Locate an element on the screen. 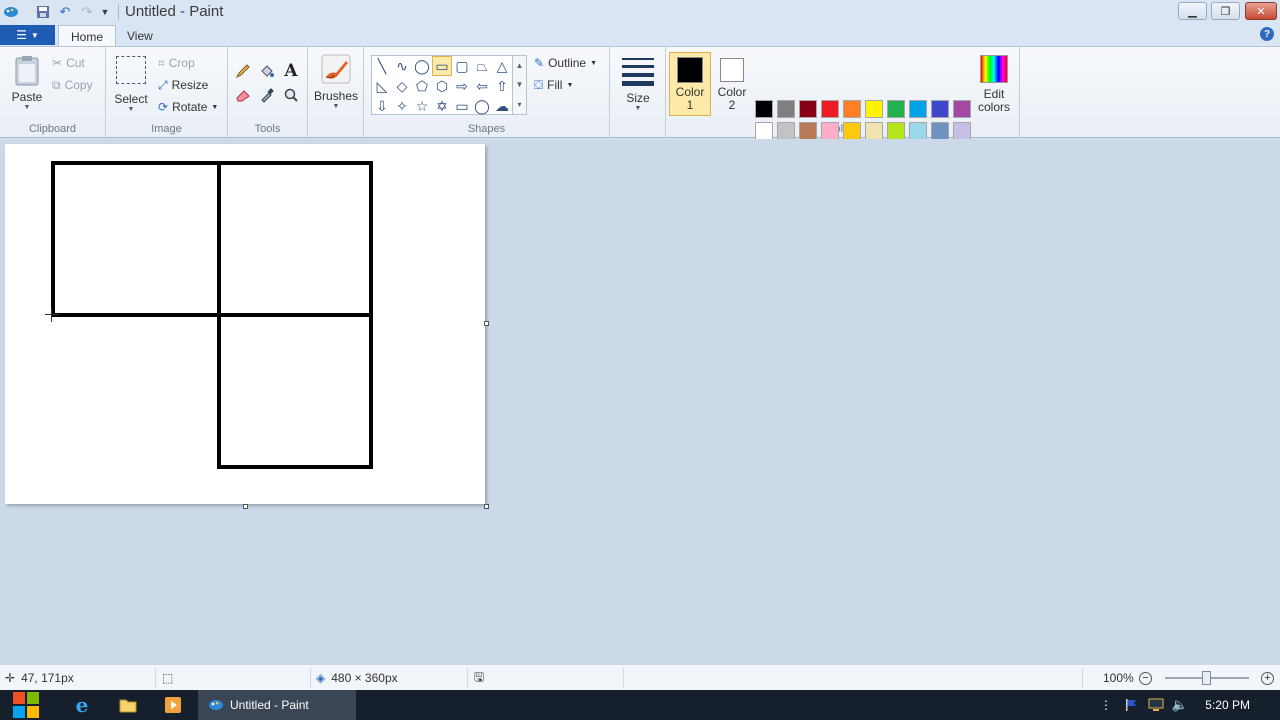 The width and height of the screenshot is (1280, 720). right-triangle-shape-icon: ◺ is located at coordinates (382, 86).